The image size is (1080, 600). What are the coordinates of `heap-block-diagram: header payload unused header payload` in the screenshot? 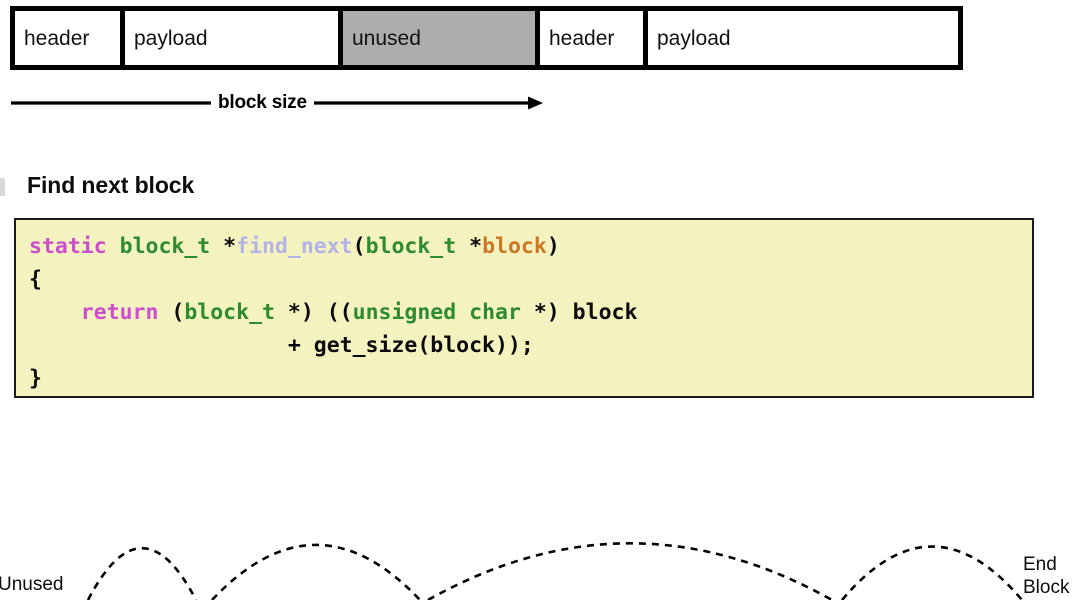 It's located at (486, 38).